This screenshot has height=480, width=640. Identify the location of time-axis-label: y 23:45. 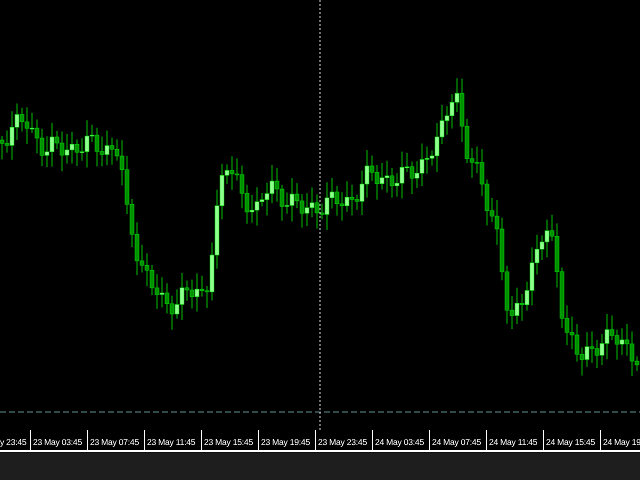
(13, 442).